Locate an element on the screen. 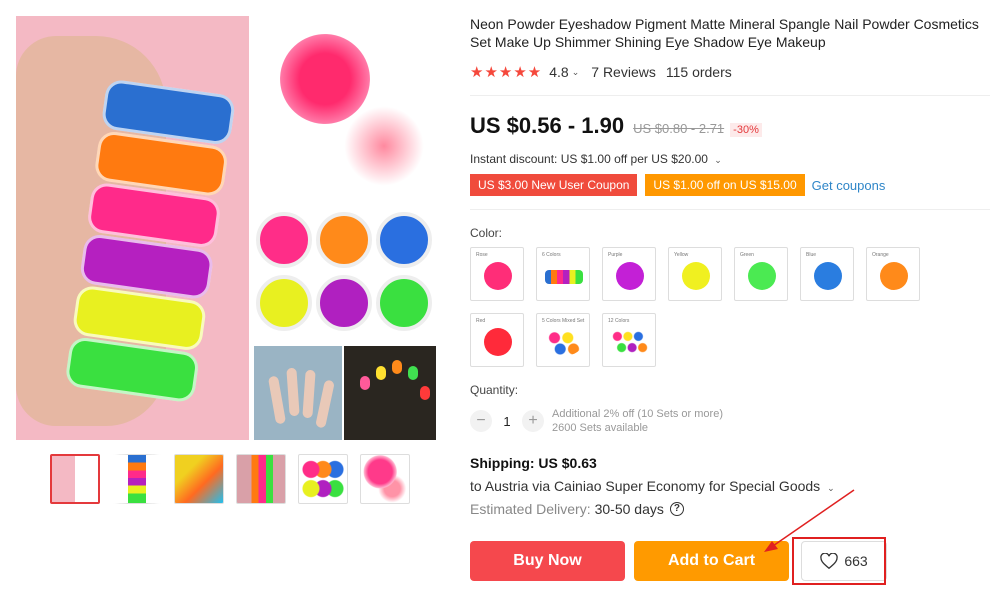 Image resolution: width=1000 pixels, height=589 pixels. delivery-label: Estimated Delivery: is located at coordinates (530, 509).